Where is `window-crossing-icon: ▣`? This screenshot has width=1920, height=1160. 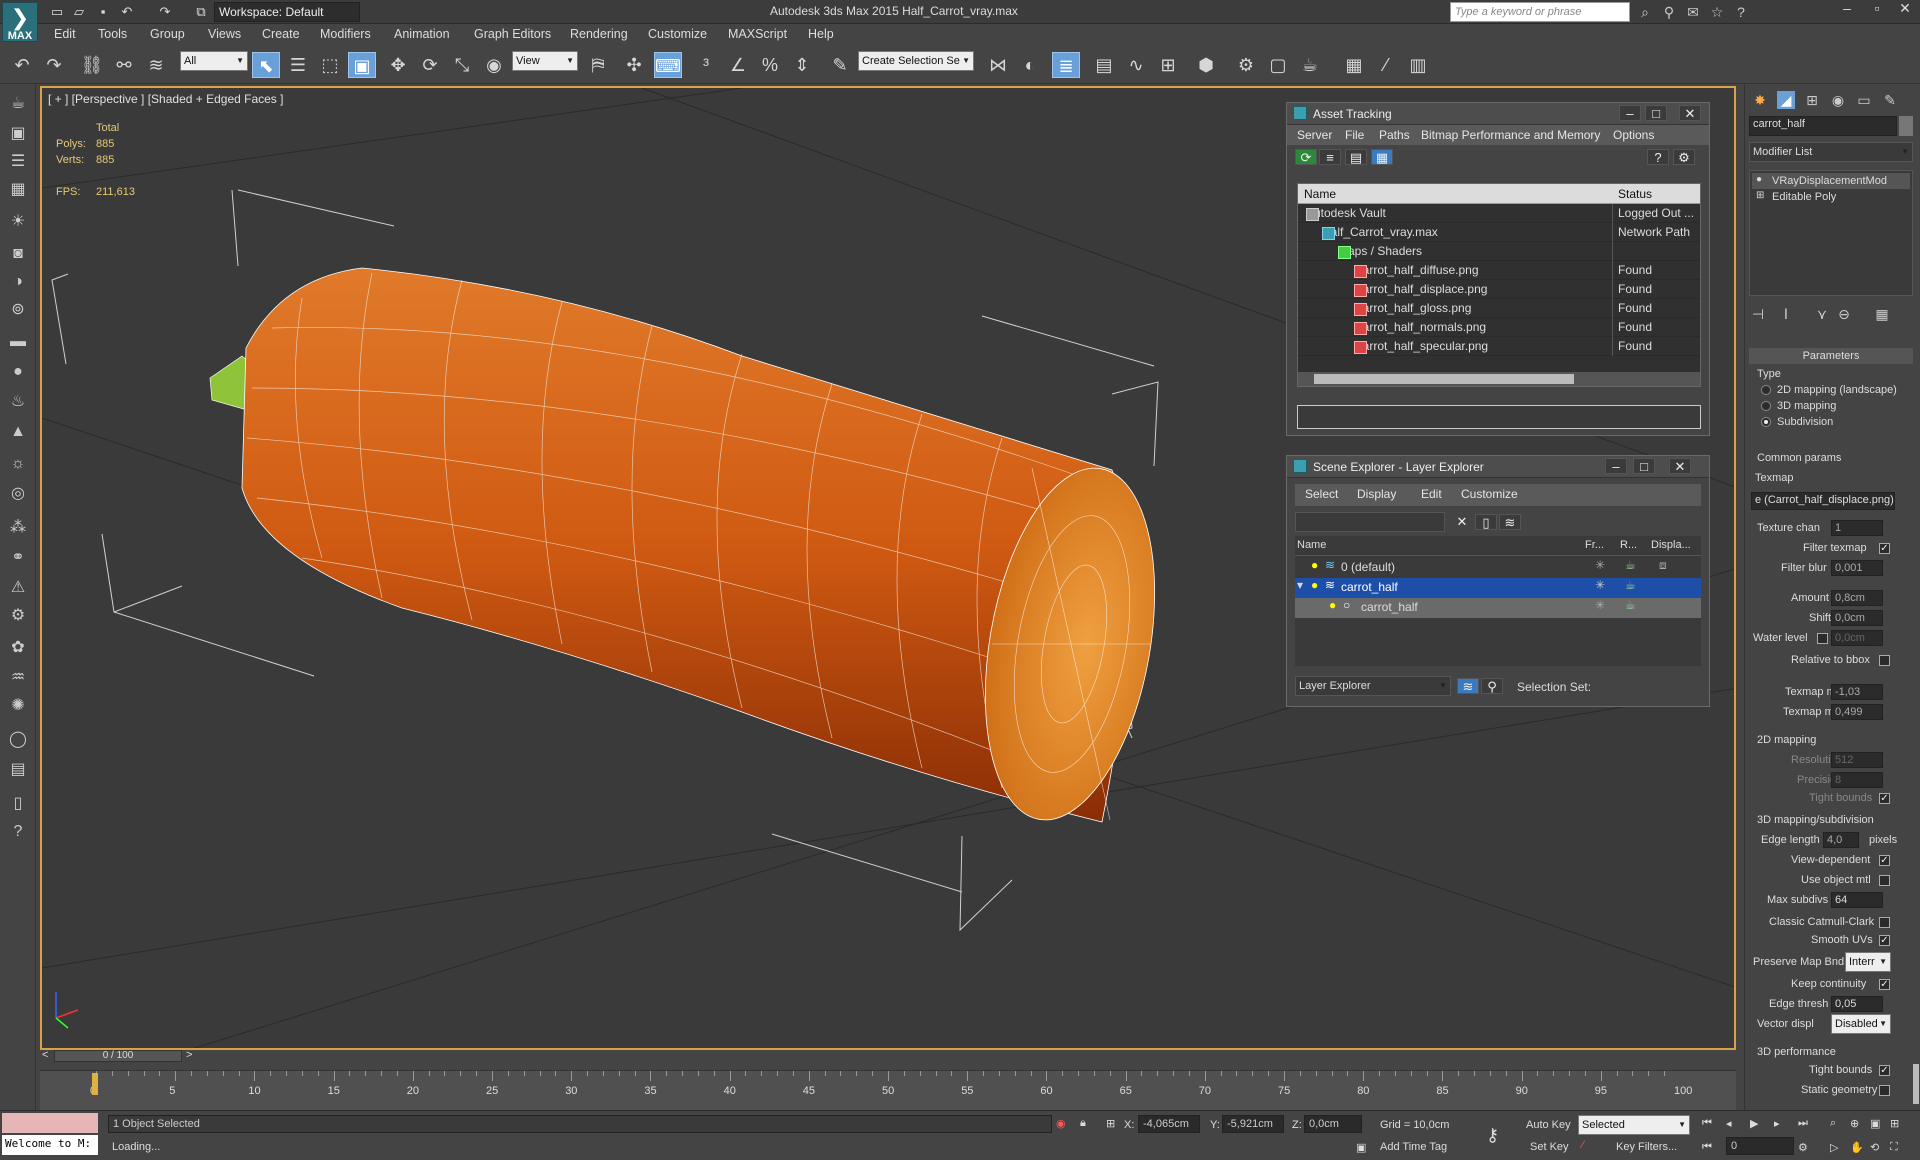 window-crossing-icon: ▣ is located at coordinates (362, 65).